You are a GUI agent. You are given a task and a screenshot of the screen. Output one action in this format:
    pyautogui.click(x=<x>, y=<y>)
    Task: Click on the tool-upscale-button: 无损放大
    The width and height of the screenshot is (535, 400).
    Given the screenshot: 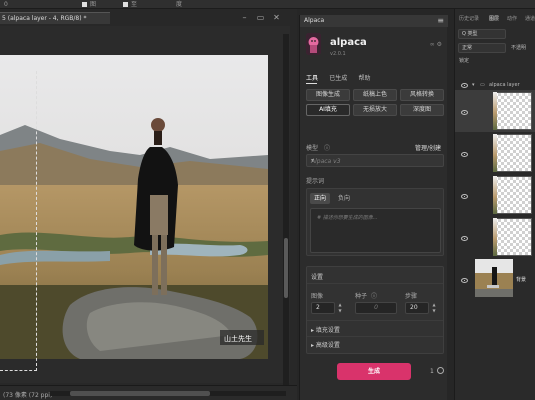 What is the action you would take?
    pyautogui.click(x=375, y=110)
    